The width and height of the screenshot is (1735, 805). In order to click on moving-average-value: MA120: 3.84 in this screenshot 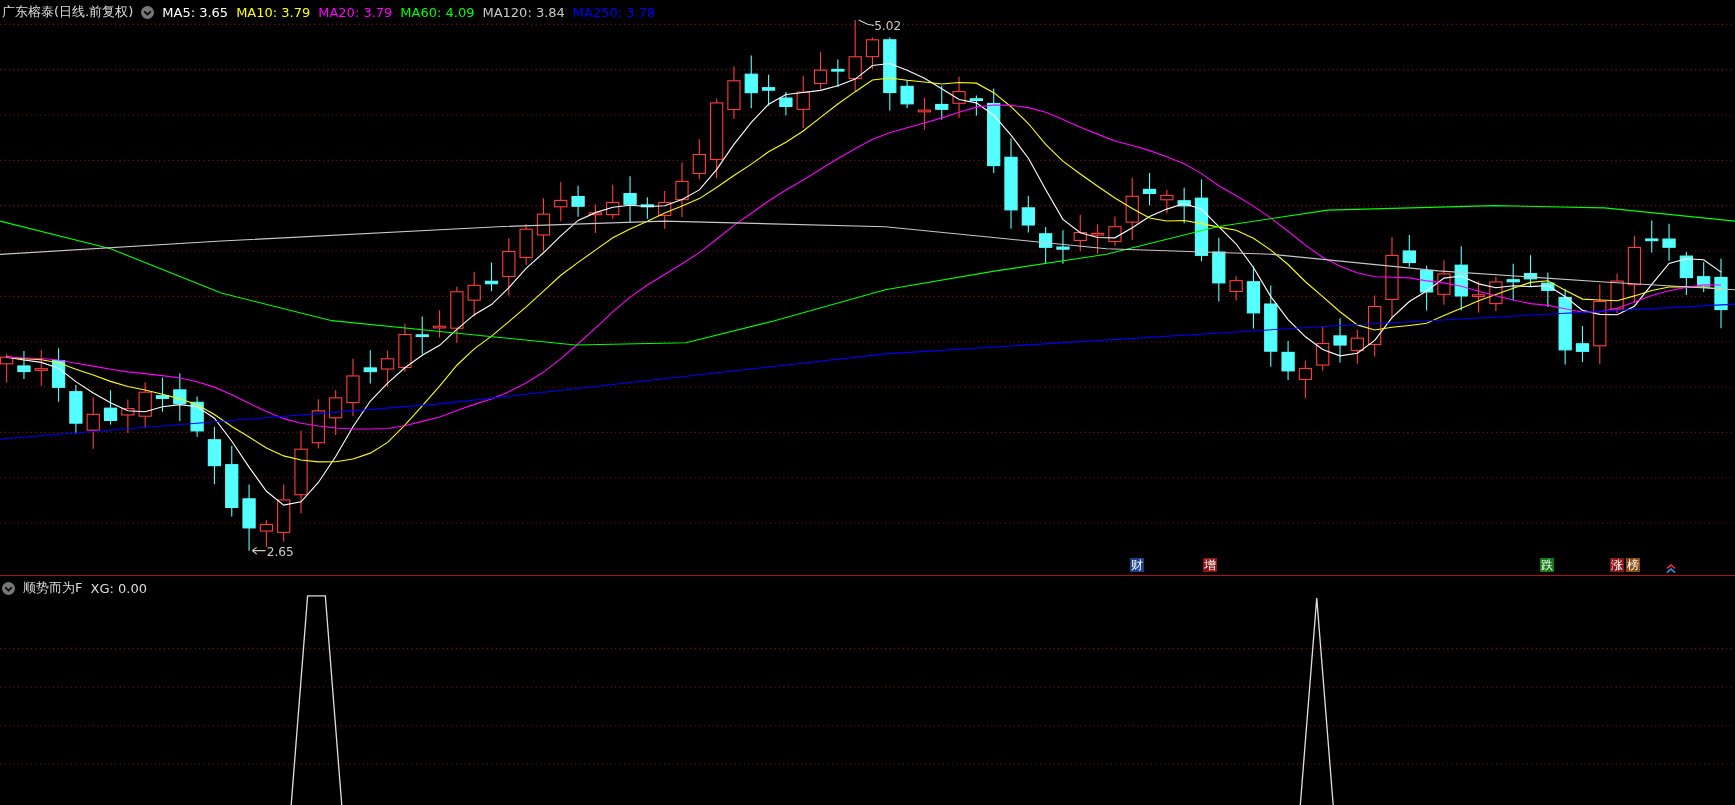, I will do `click(523, 12)`.